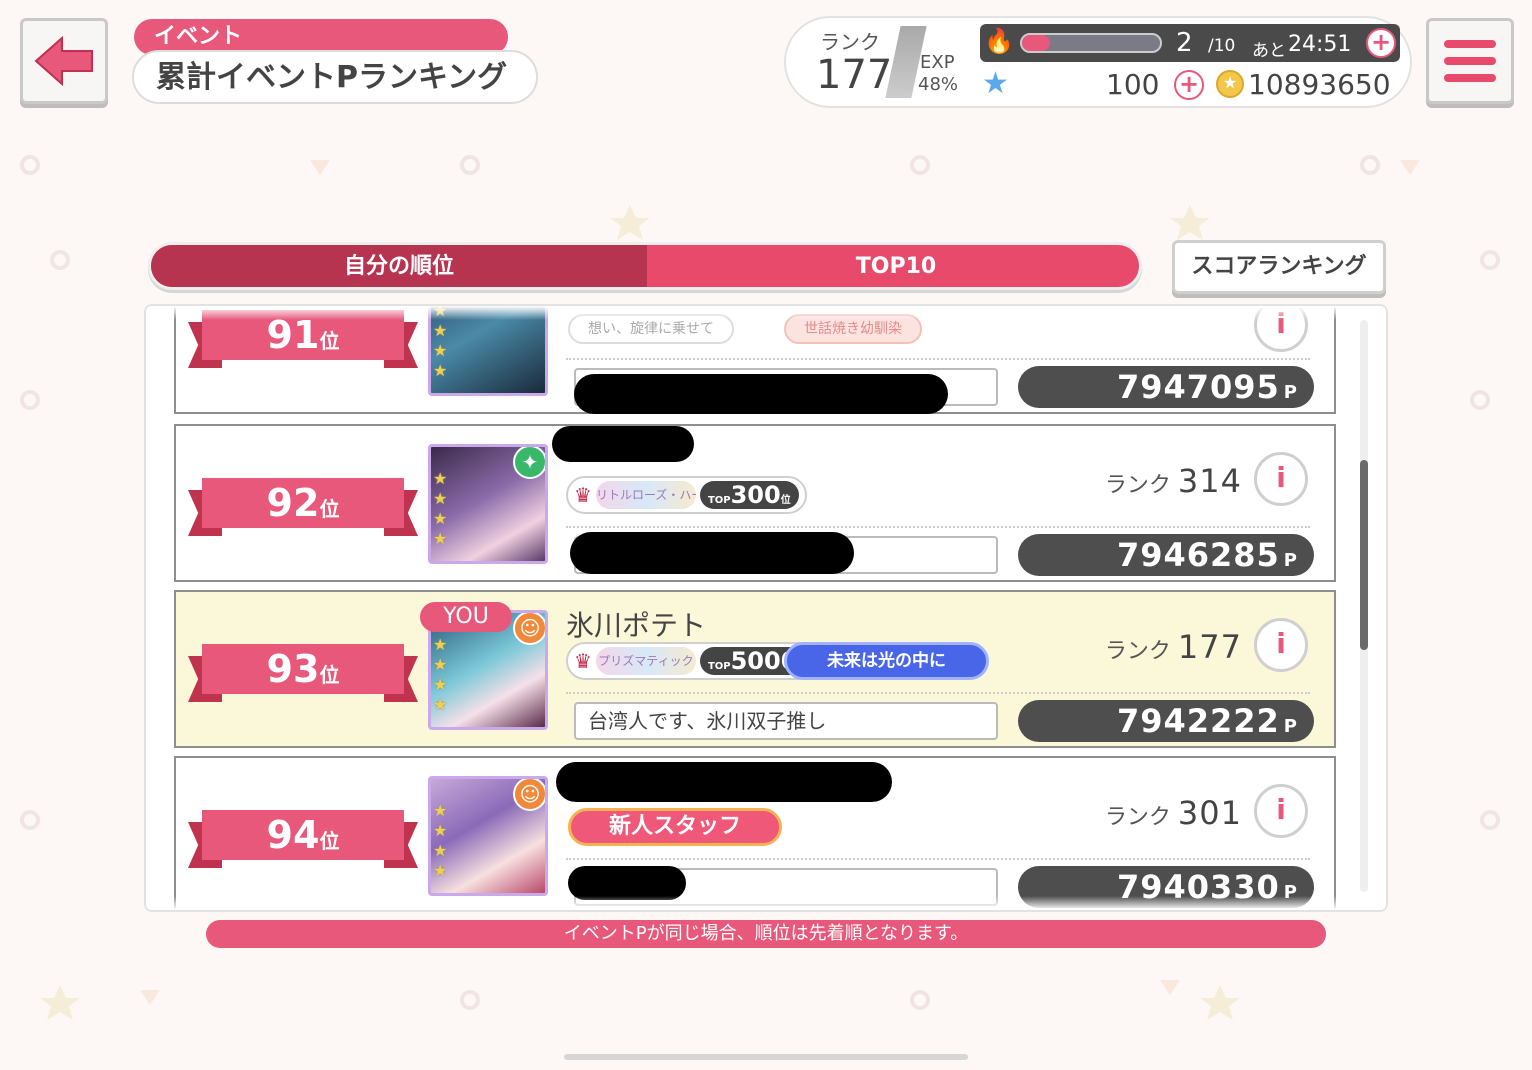 This screenshot has width=1532, height=1070. Describe the element at coordinates (938, 84) in the screenshot. I see `exp-value: 48%` at that location.